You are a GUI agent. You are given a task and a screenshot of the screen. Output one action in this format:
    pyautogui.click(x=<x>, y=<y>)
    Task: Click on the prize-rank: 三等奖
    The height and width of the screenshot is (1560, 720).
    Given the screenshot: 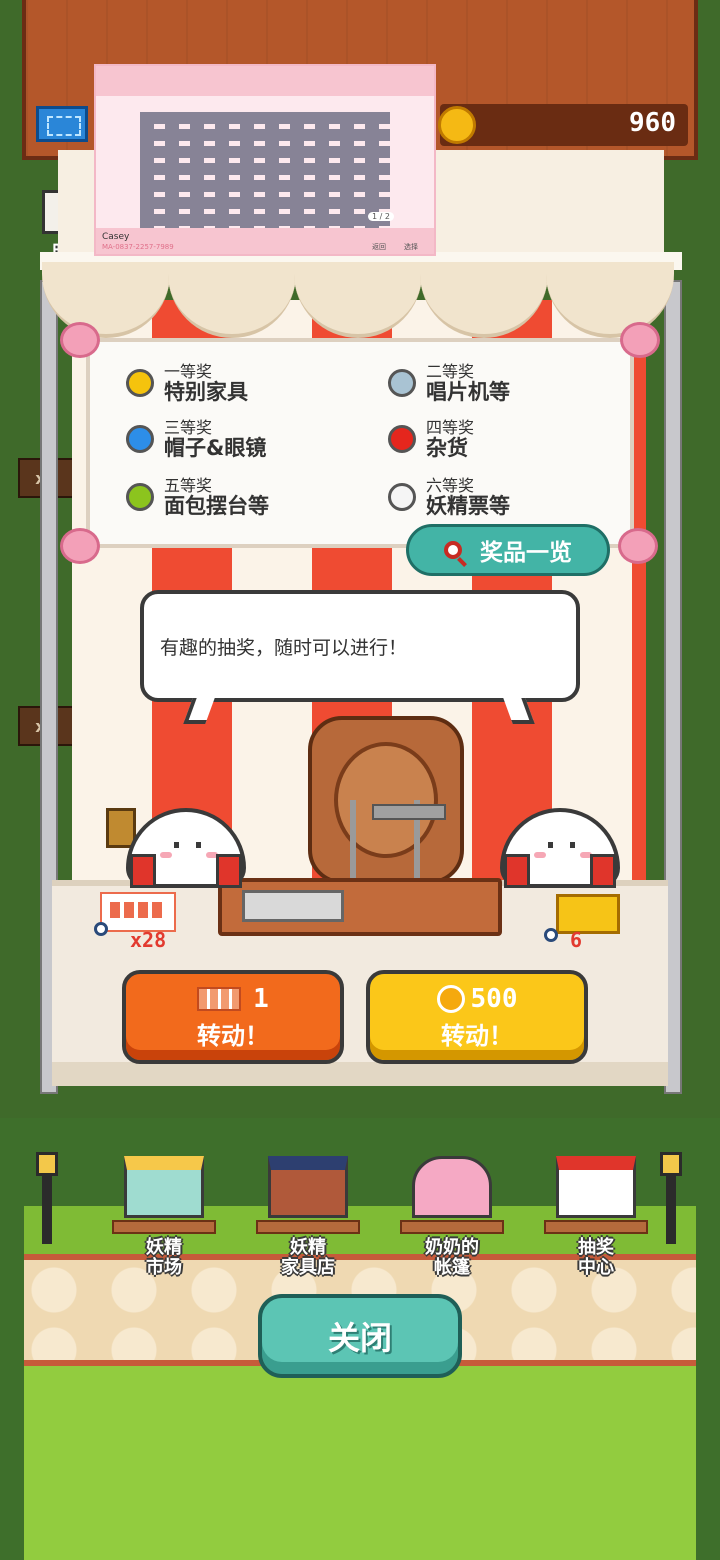 What is the action you would take?
    pyautogui.click(x=188, y=427)
    